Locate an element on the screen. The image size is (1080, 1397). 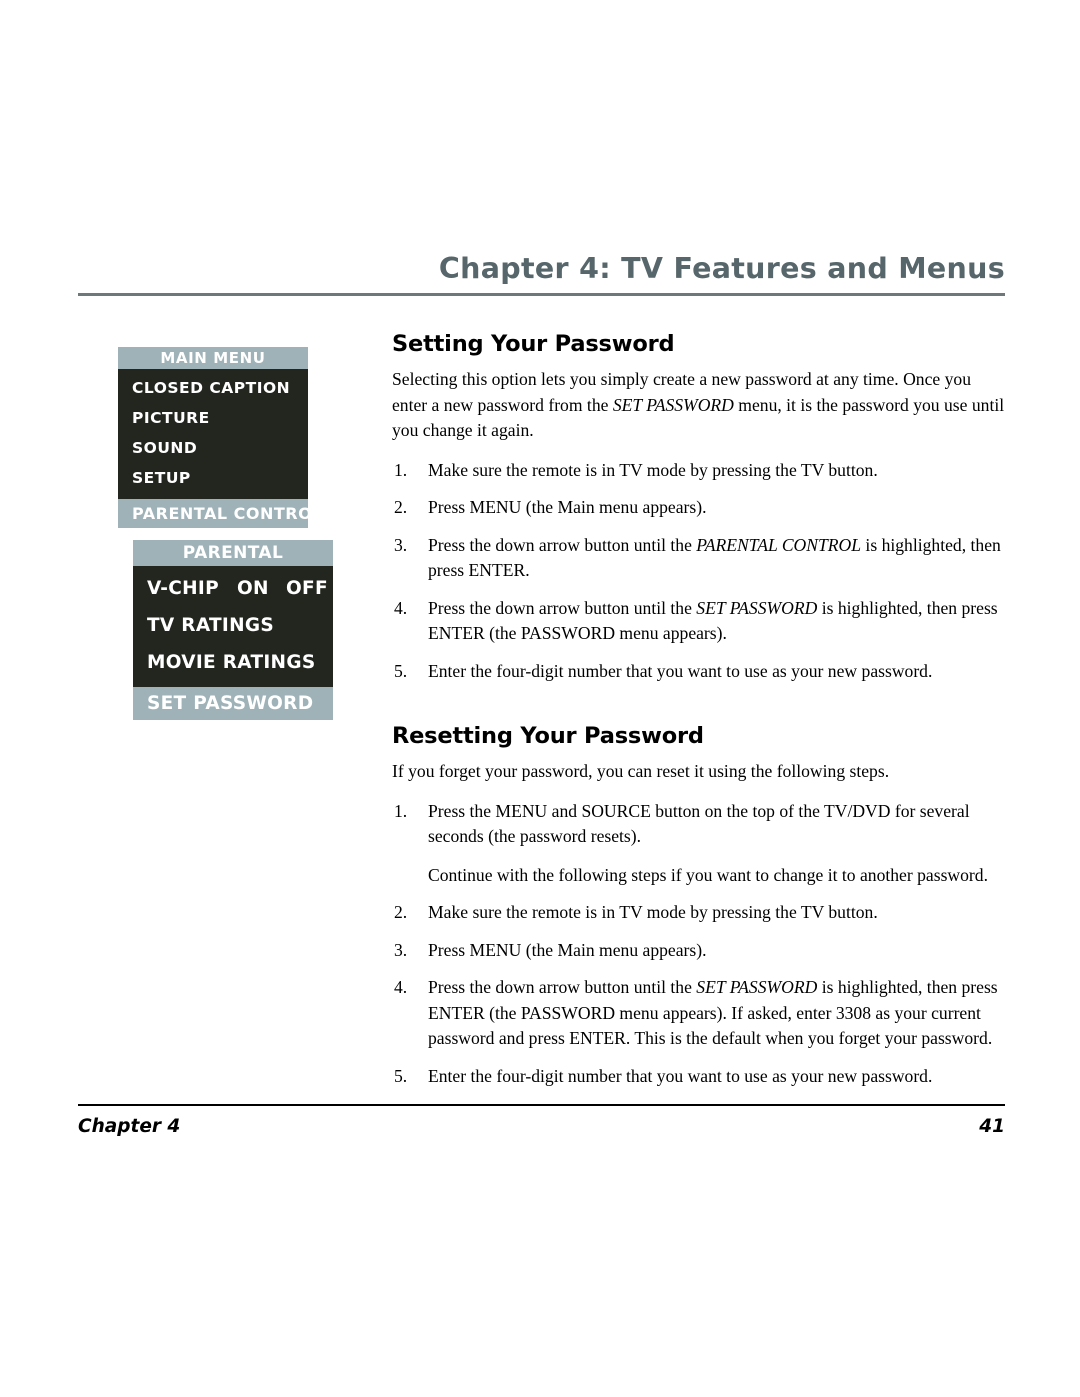
main-menu-item-sound: SOUND is located at coordinates (165, 448).